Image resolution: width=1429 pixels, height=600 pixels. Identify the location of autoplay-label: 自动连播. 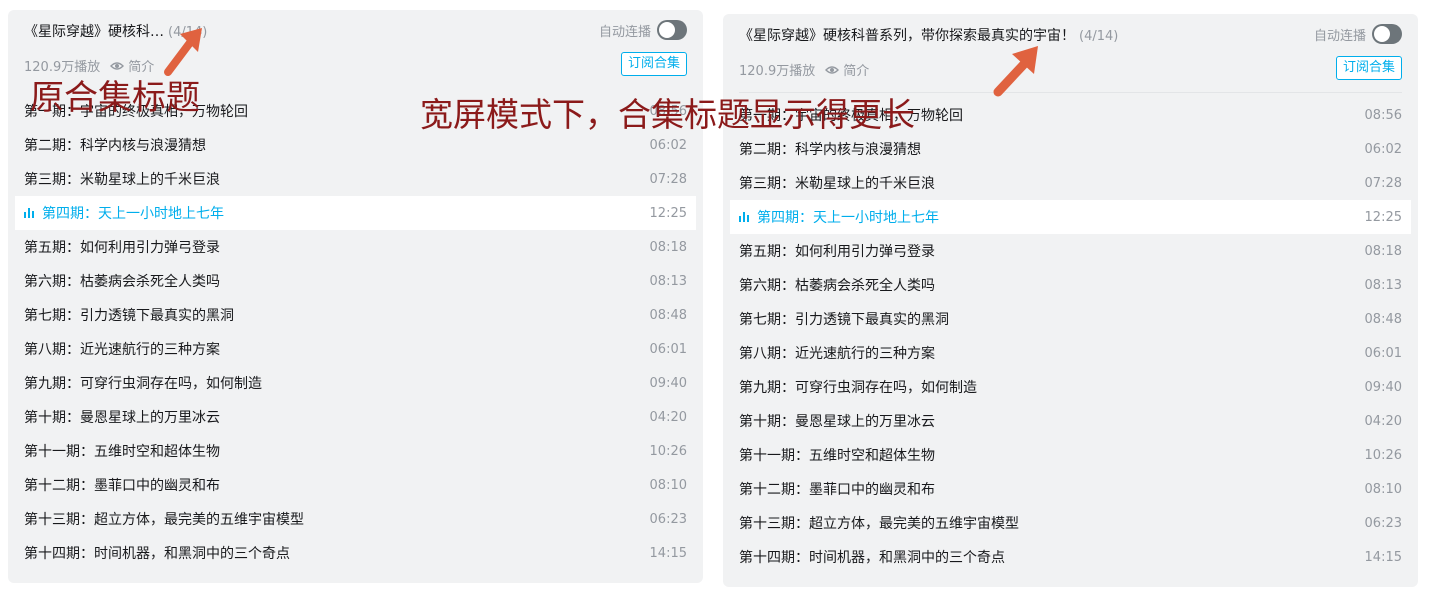
(624, 32).